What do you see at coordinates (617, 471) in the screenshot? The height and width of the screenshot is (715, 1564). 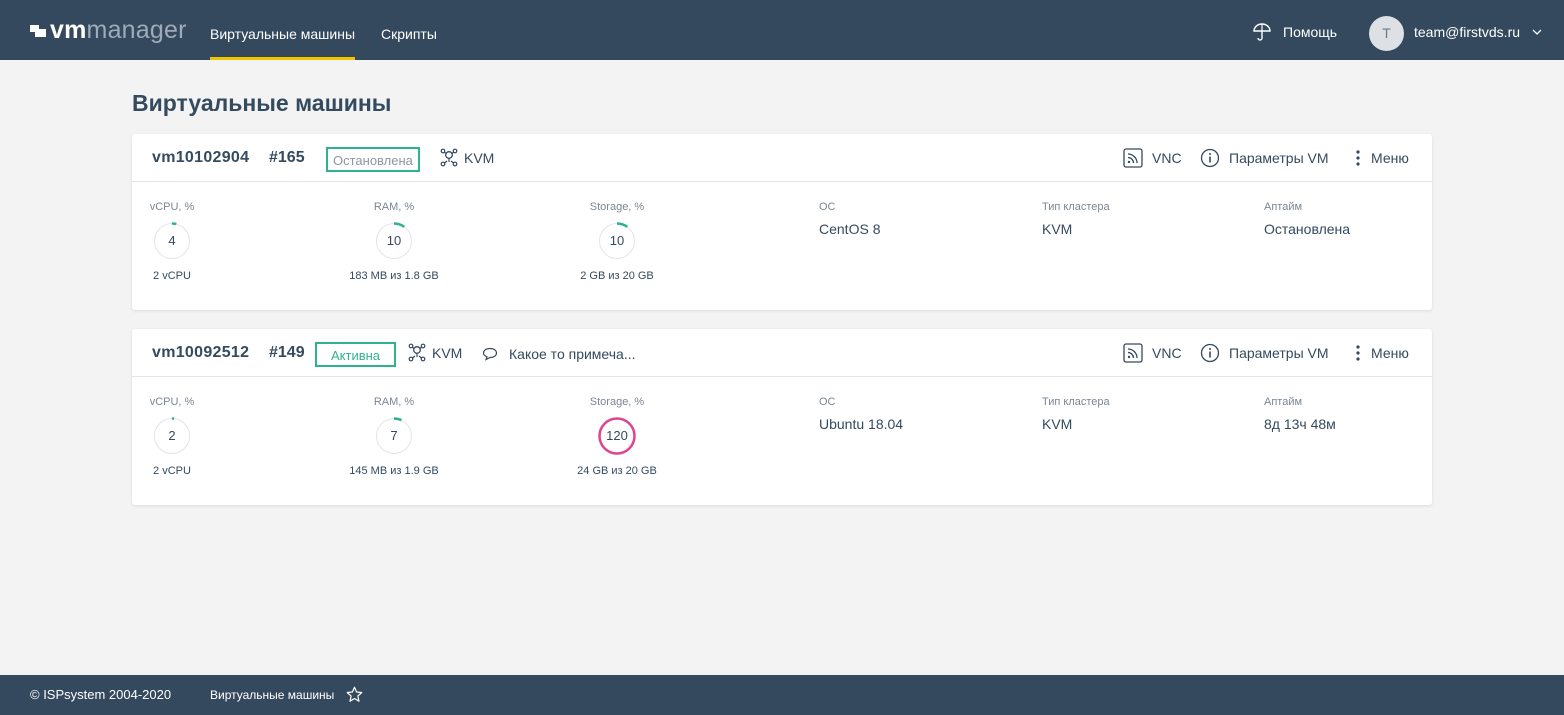 I see `metric-detail: 24 GB из 20 GB` at bounding box center [617, 471].